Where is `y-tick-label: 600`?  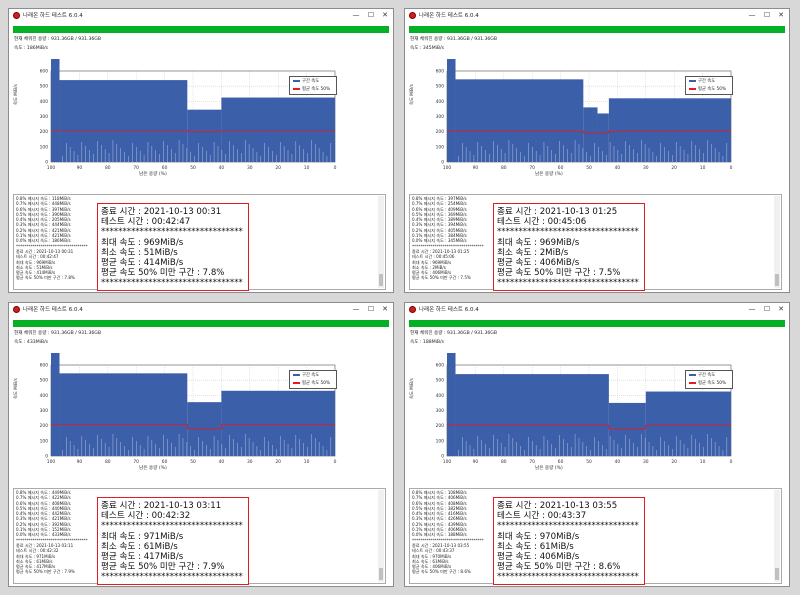
y-tick-label: 600 is located at coordinates (44, 366).